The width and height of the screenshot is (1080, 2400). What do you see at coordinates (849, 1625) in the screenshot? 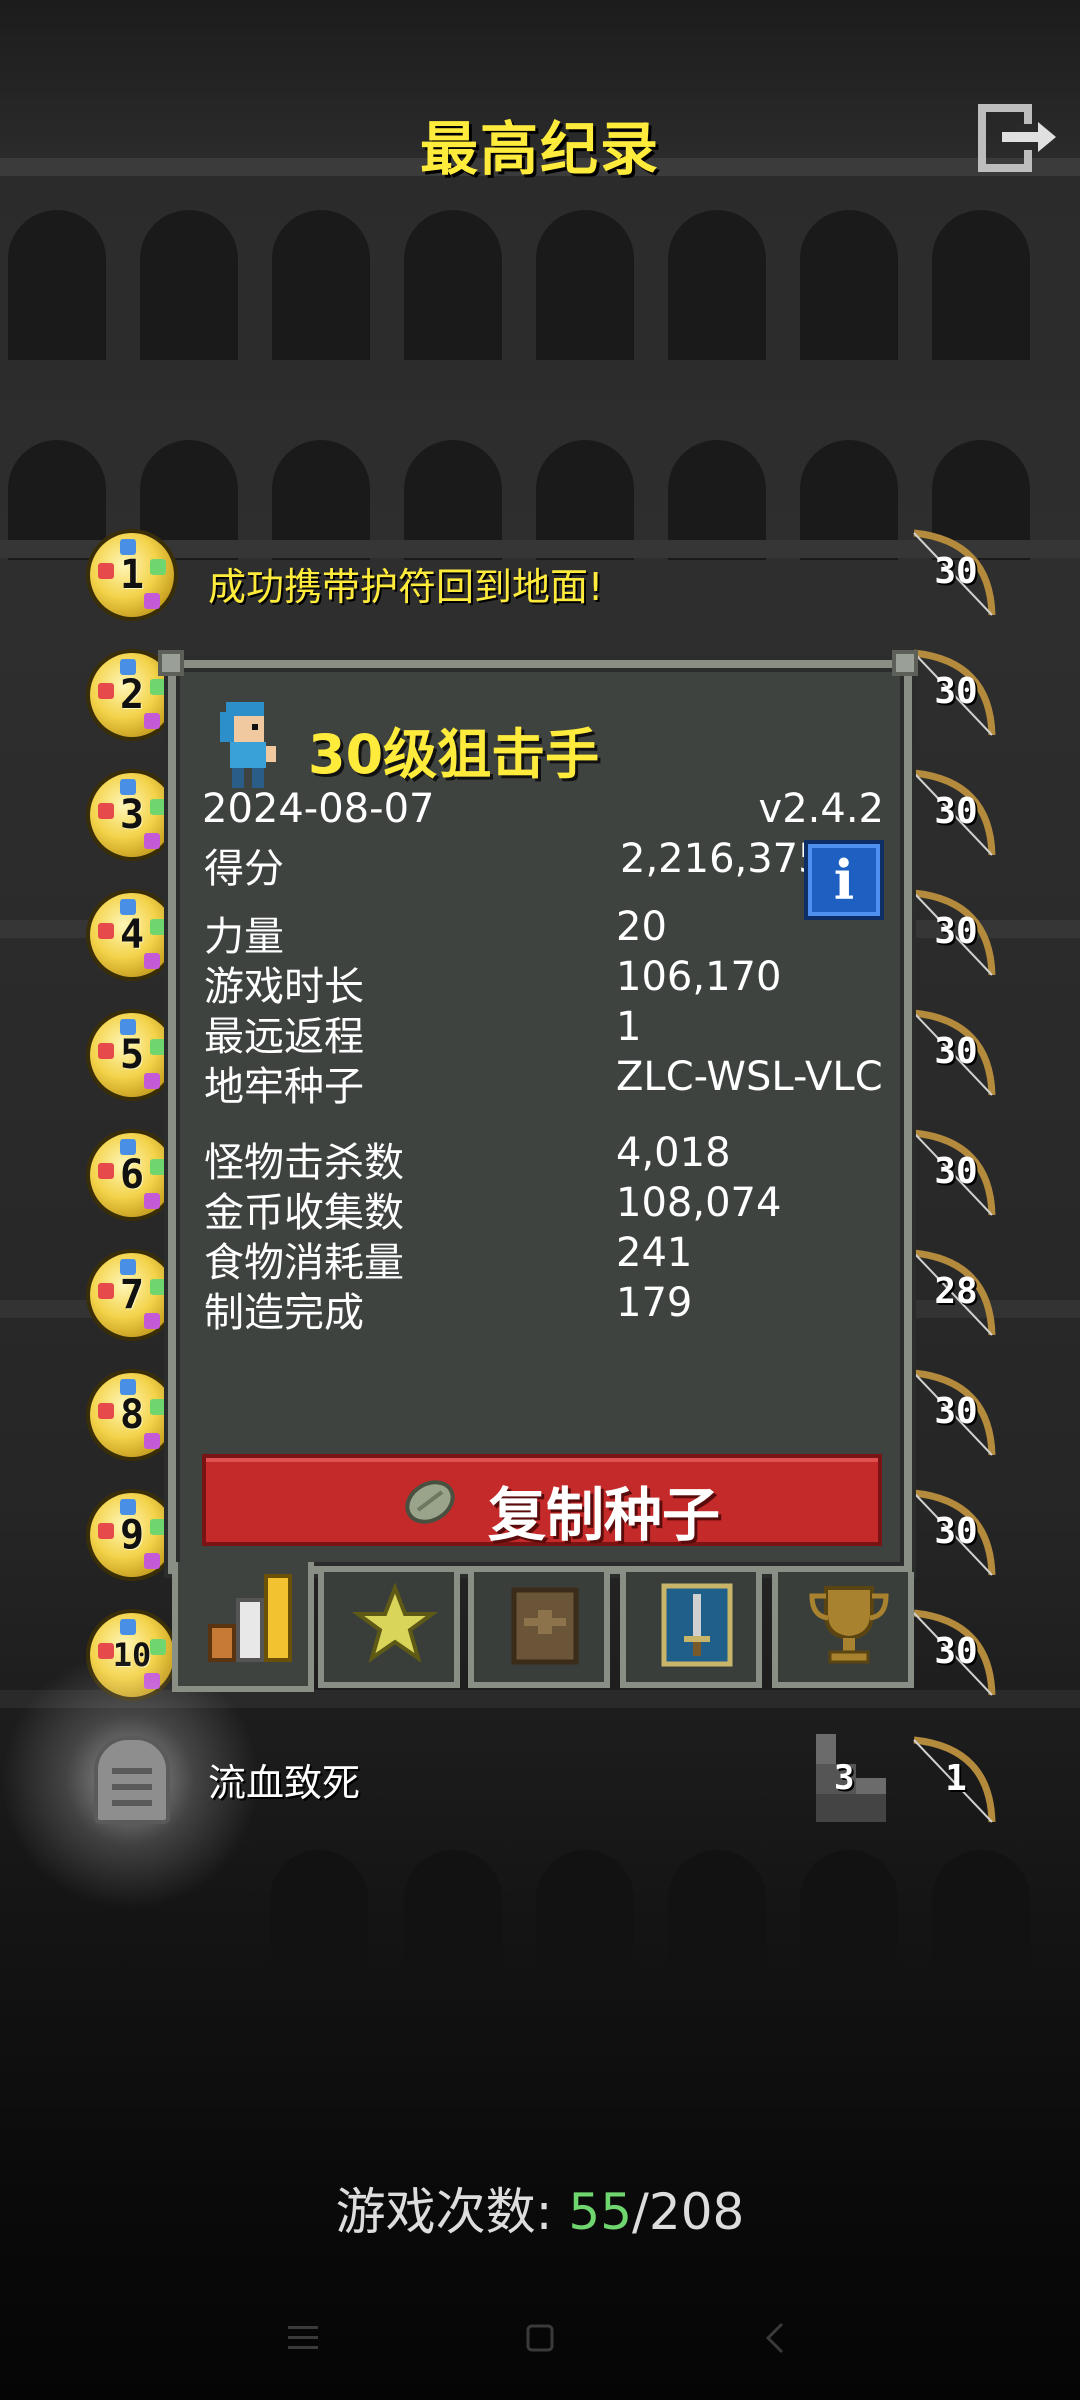
I see `trophy-icon` at bounding box center [849, 1625].